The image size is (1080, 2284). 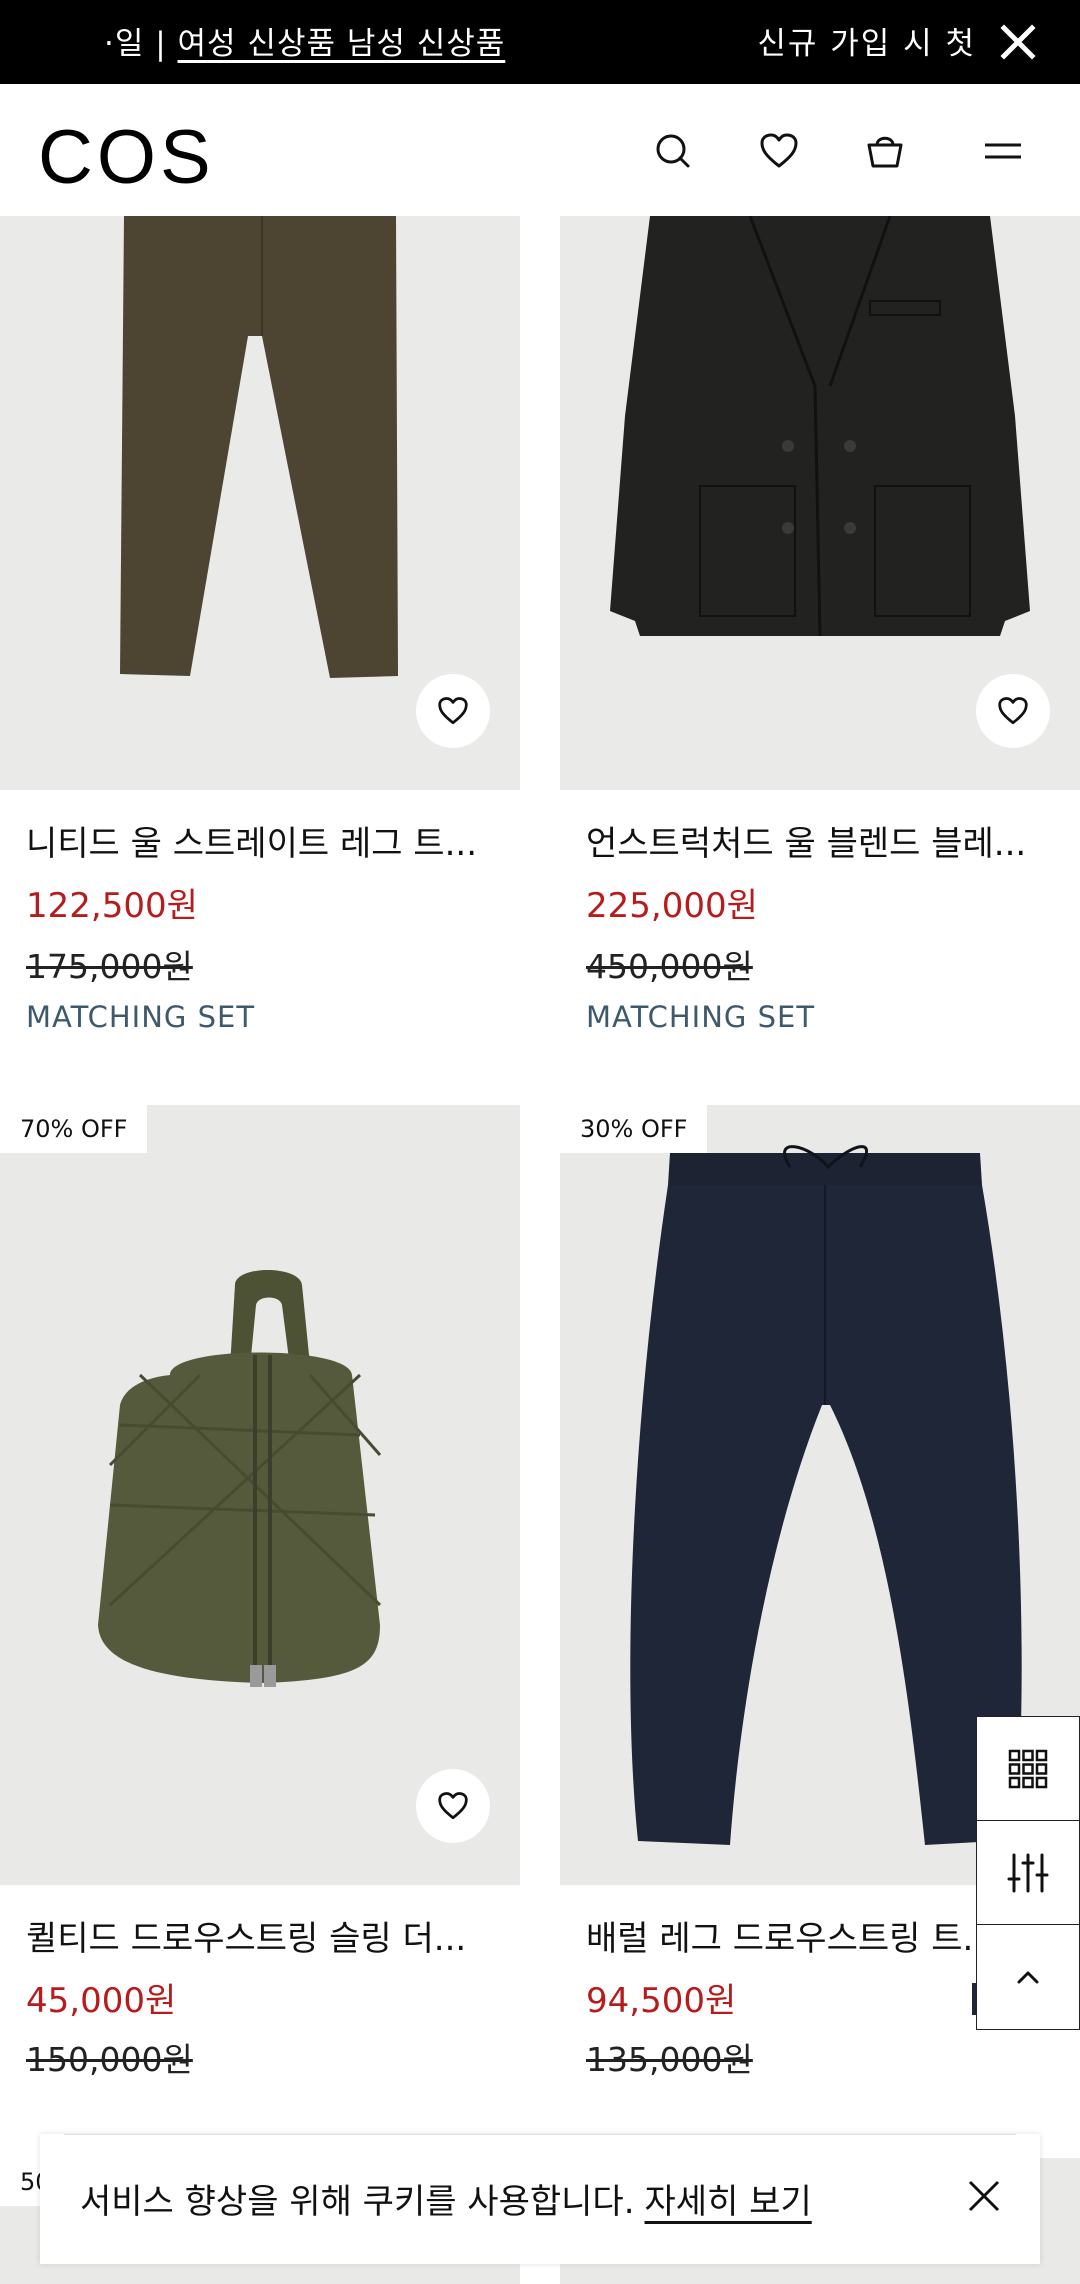 What do you see at coordinates (669, 2059) in the screenshot?
I see `original-price: 135,000원` at bounding box center [669, 2059].